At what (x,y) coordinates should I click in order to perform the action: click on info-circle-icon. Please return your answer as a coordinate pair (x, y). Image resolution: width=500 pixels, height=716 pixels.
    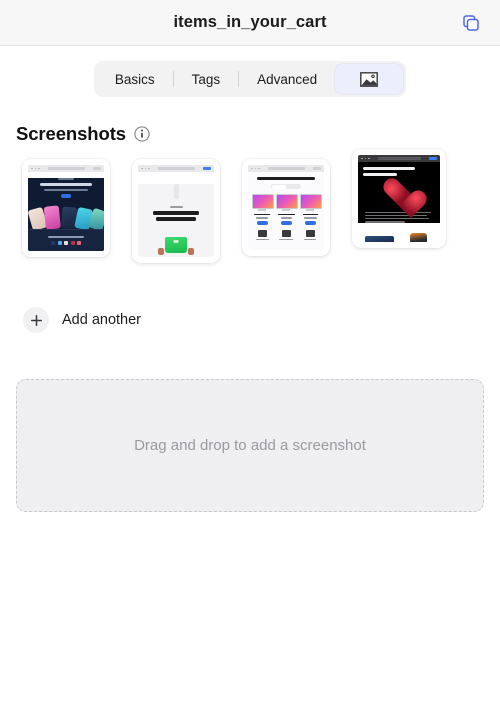
    Looking at the image, I should click on (142, 134).